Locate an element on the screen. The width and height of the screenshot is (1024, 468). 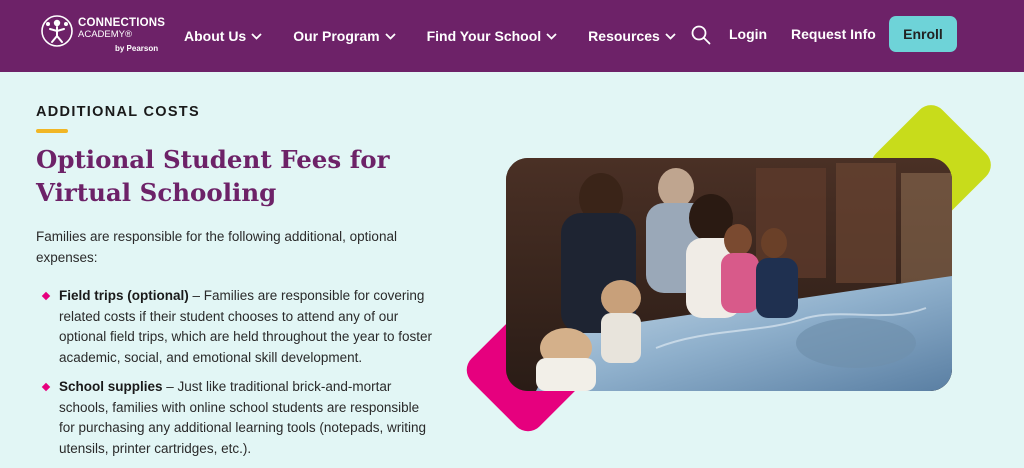
nav-label: About Us is located at coordinates (215, 36).